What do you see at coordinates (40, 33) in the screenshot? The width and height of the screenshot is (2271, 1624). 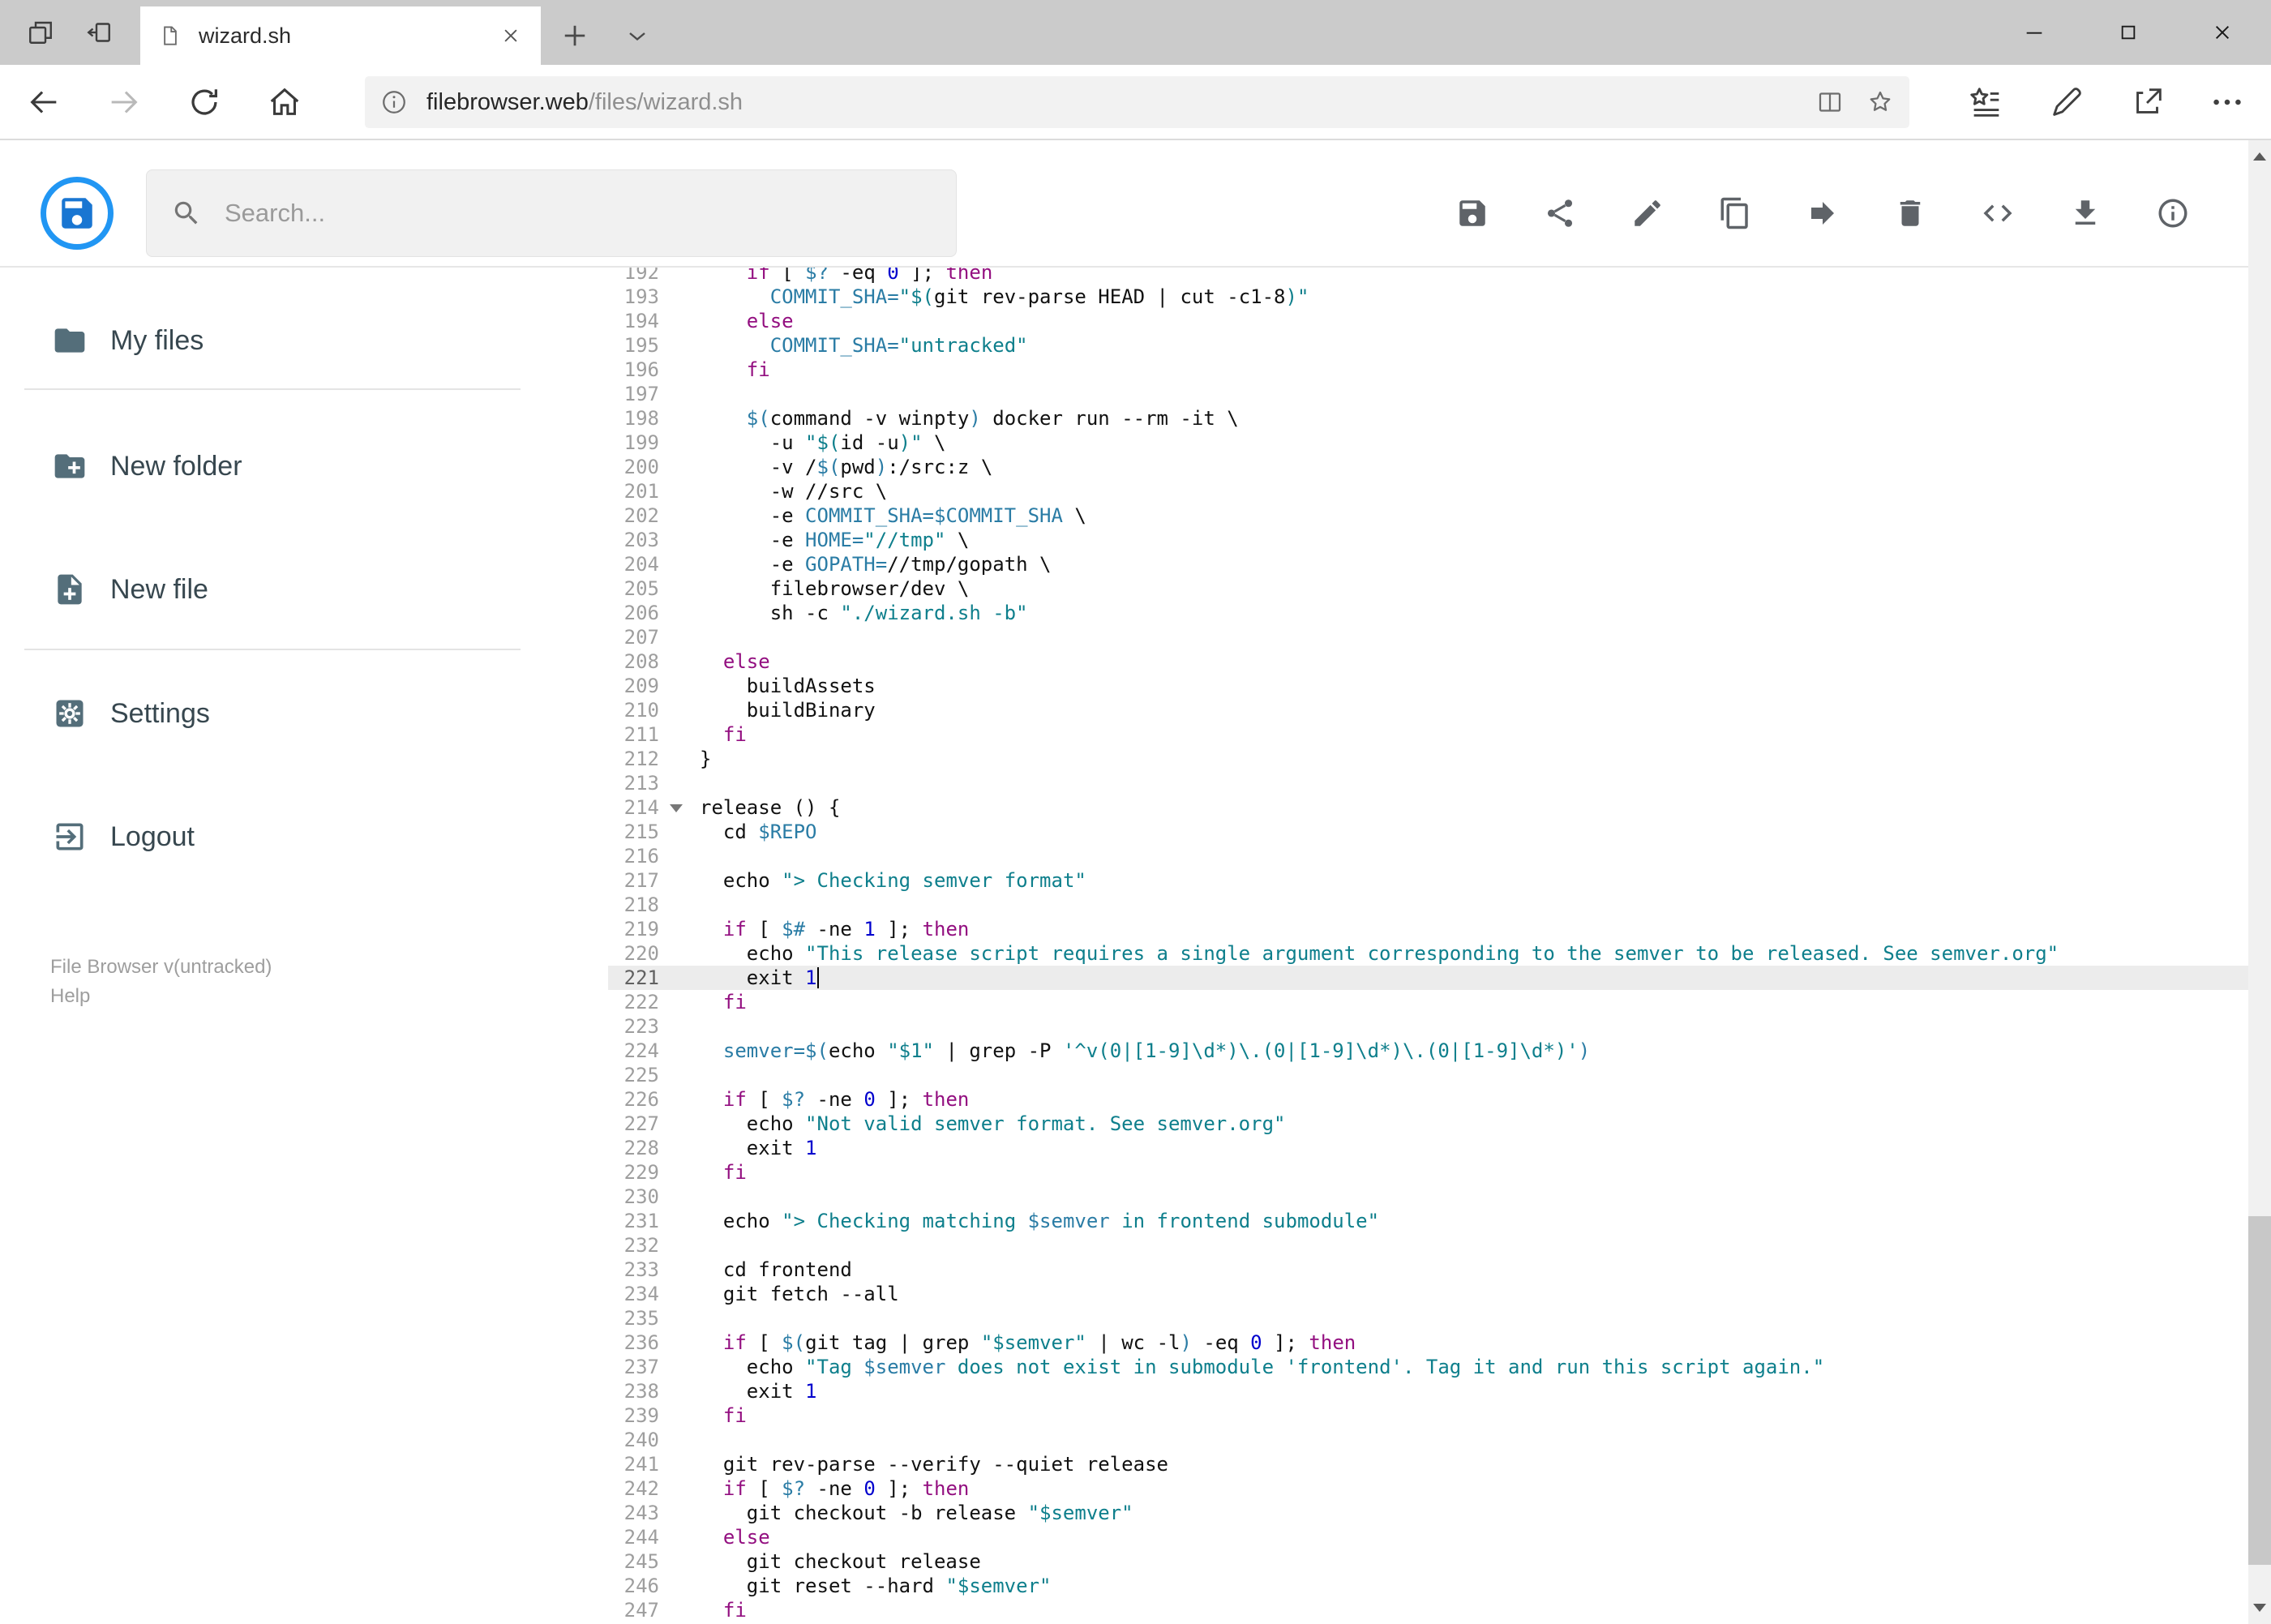 I see `tabs-set-aside-icon` at bounding box center [40, 33].